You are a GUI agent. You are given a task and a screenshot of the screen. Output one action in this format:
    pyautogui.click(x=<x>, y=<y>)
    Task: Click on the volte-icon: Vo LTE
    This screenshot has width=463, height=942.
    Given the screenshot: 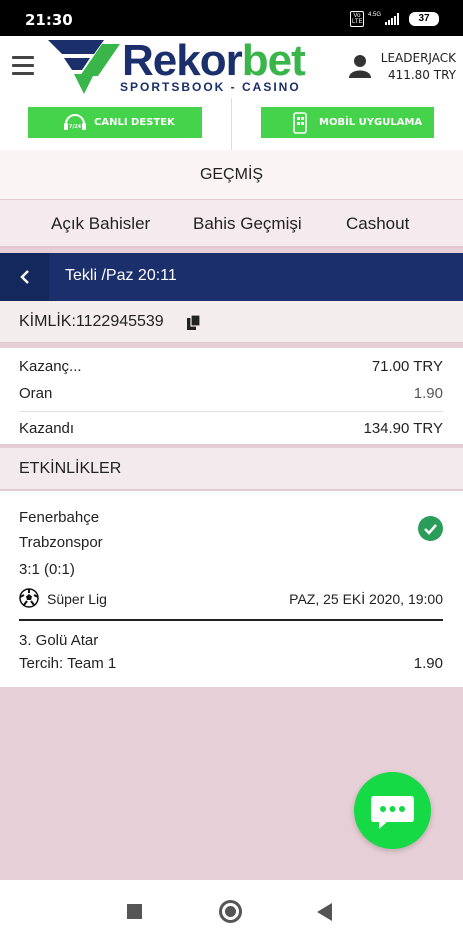 What is the action you would take?
    pyautogui.click(x=356, y=19)
    